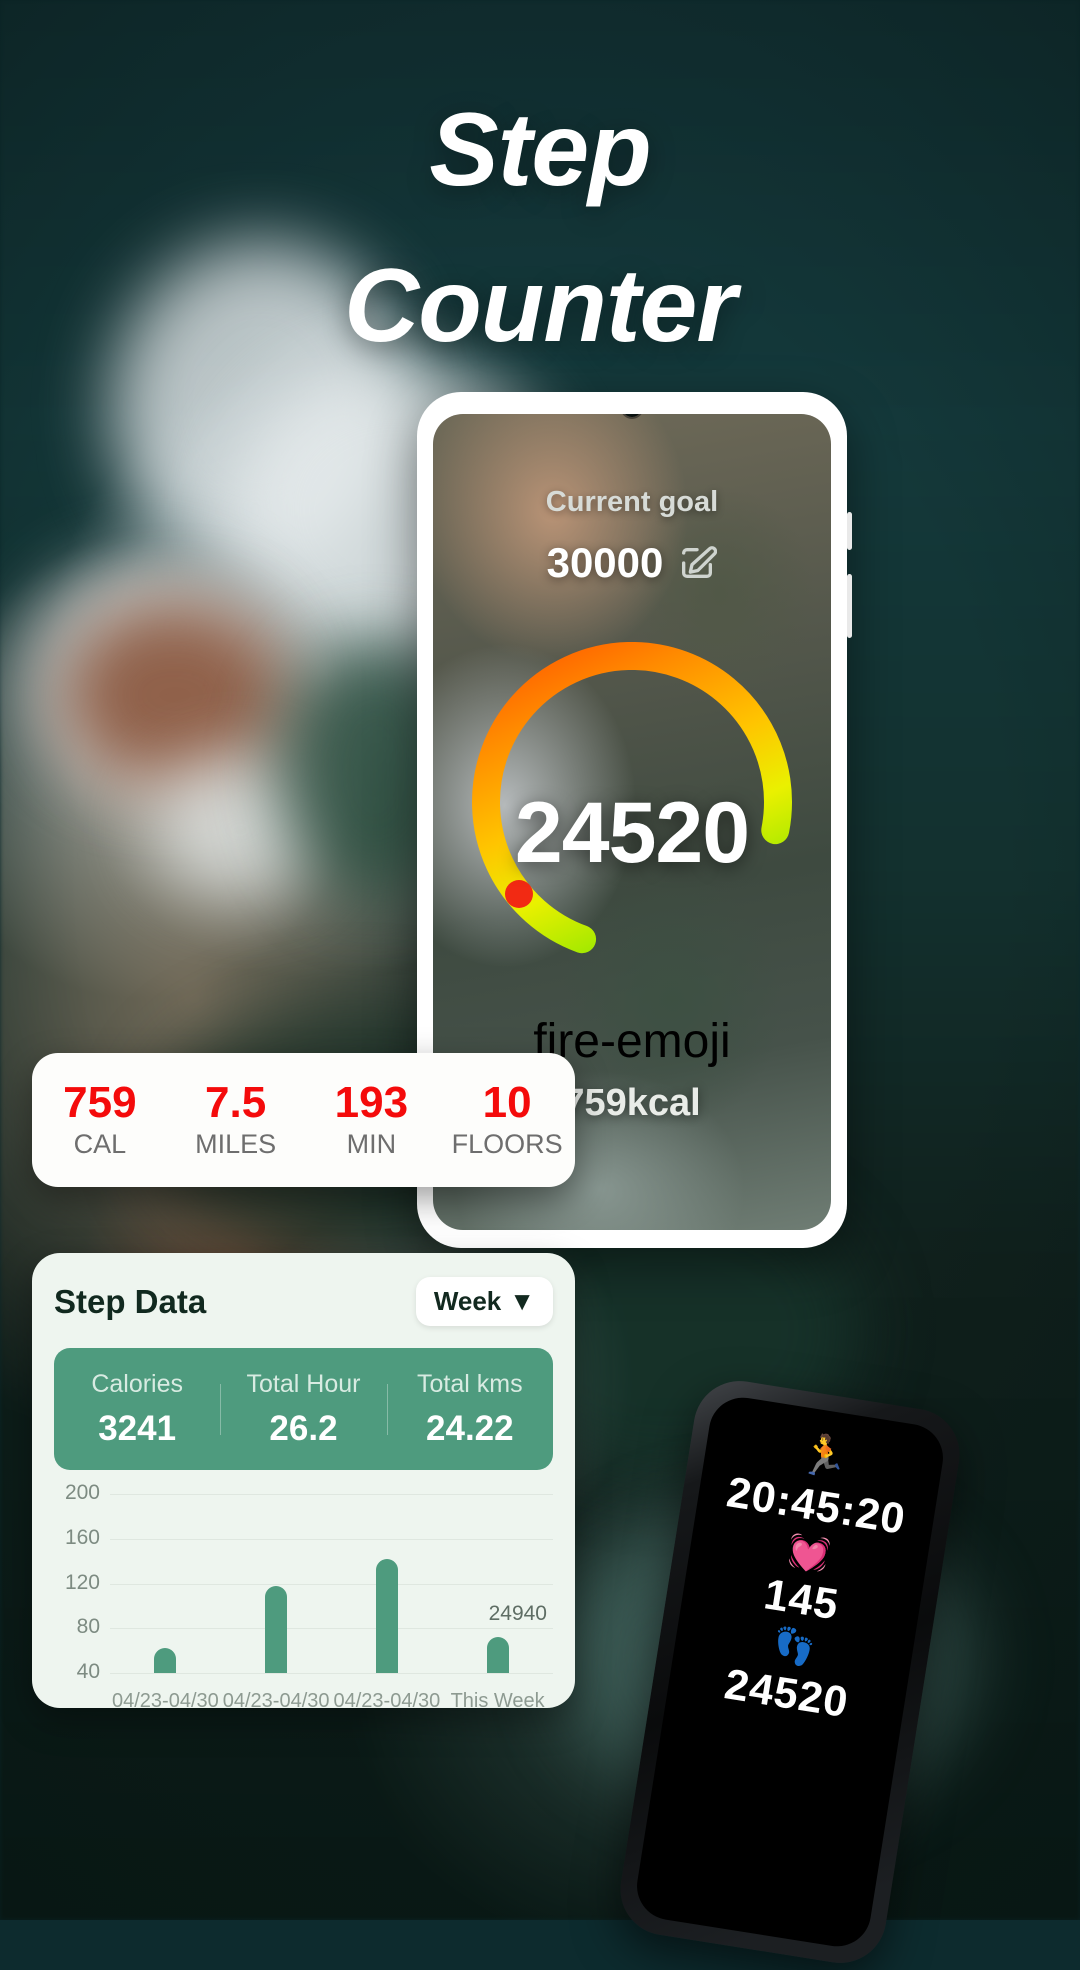 The height and width of the screenshot is (1970, 1080). What do you see at coordinates (88, 1671) in the screenshot?
I see `chart-y-tick-label: 40` at bounding box center [88, 1671].